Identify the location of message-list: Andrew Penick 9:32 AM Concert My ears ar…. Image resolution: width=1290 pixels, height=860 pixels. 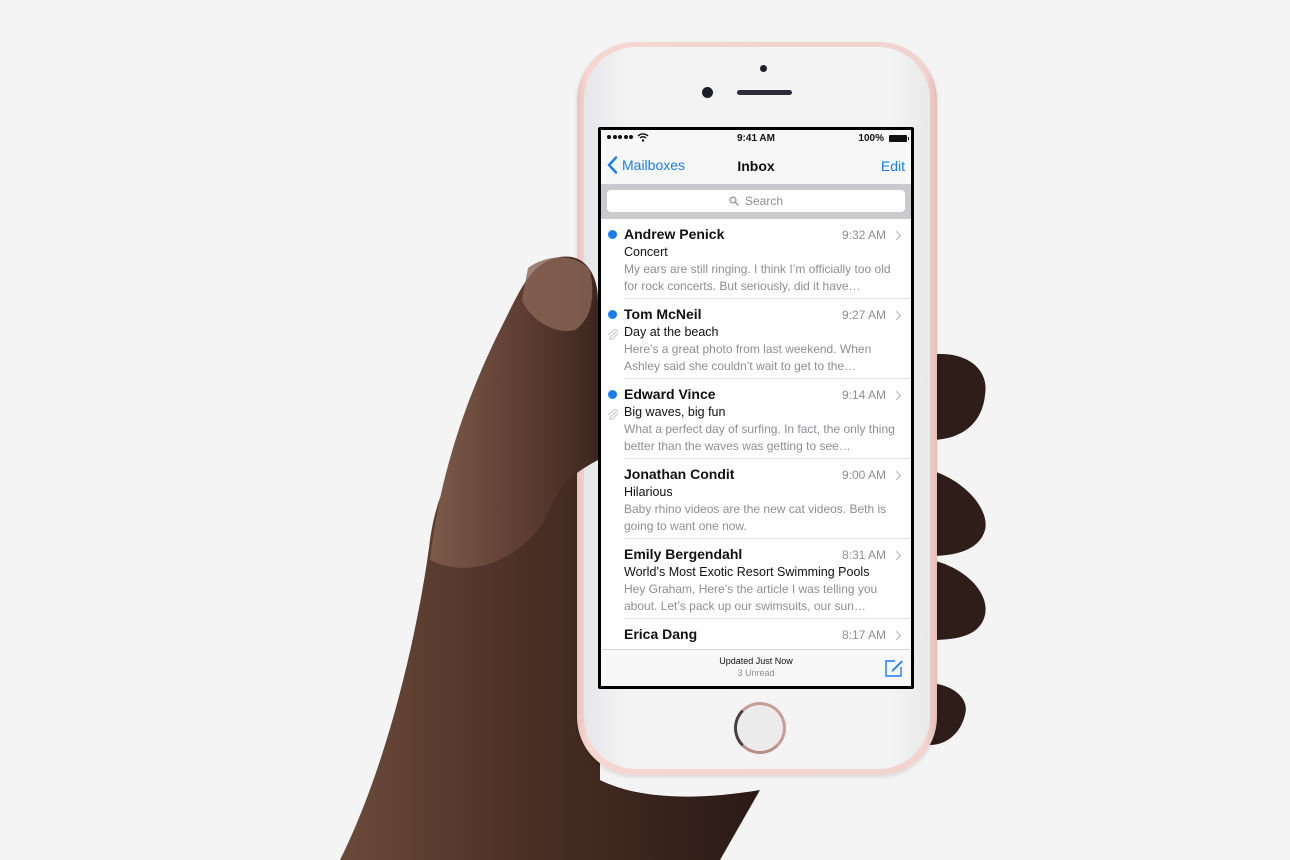
(756, 452).